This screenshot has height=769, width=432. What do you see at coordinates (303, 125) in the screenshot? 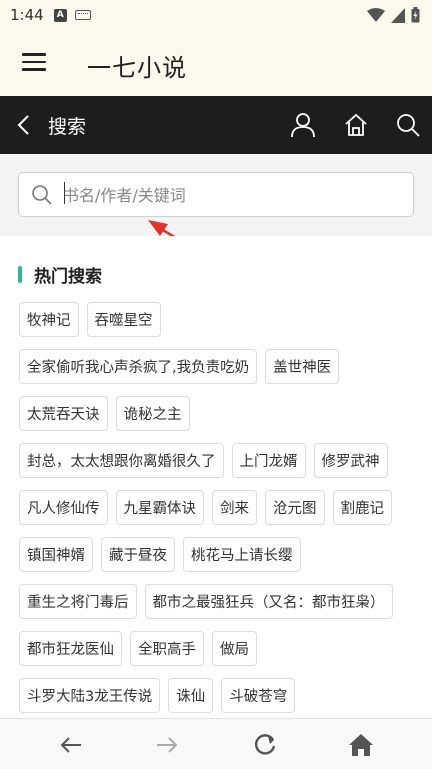
I see `user-icon` at bounding box center [303, 125].